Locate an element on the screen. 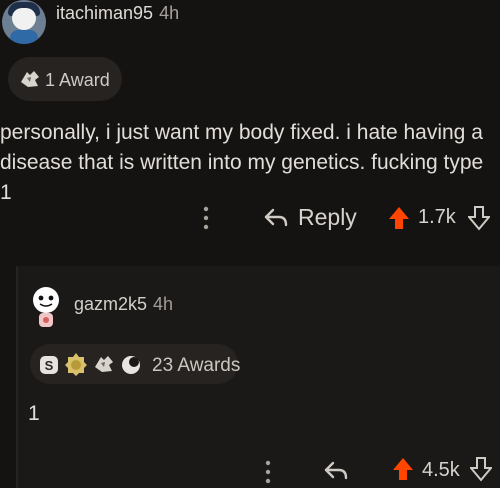  svg-text: S is located at coordinates (49, 365).